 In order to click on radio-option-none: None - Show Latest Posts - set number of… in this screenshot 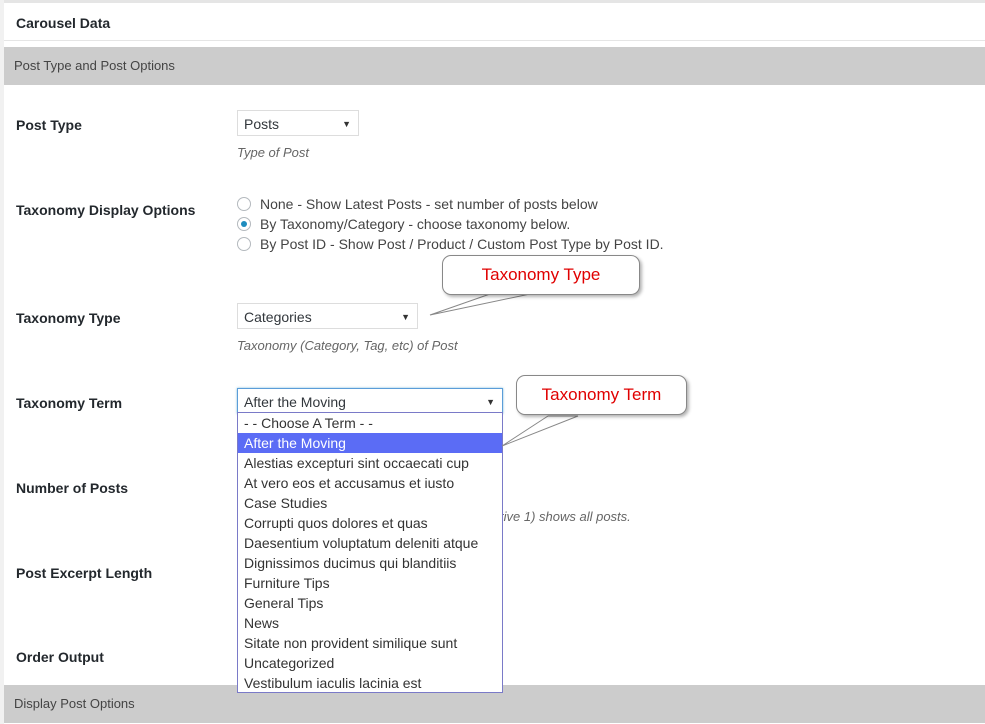, I will do `click(417, 204)`.